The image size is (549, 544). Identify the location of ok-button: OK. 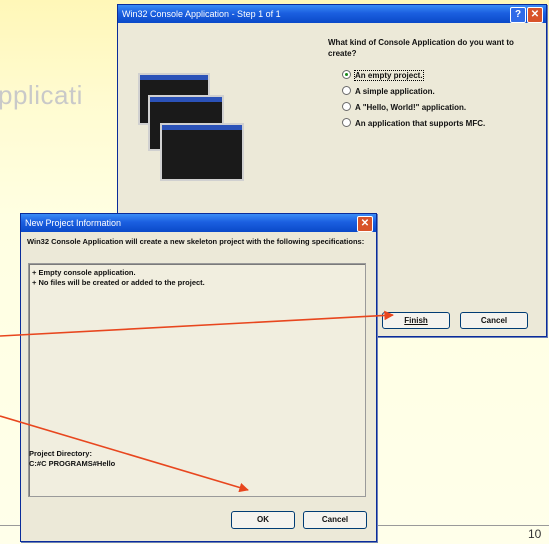
(263, 520).